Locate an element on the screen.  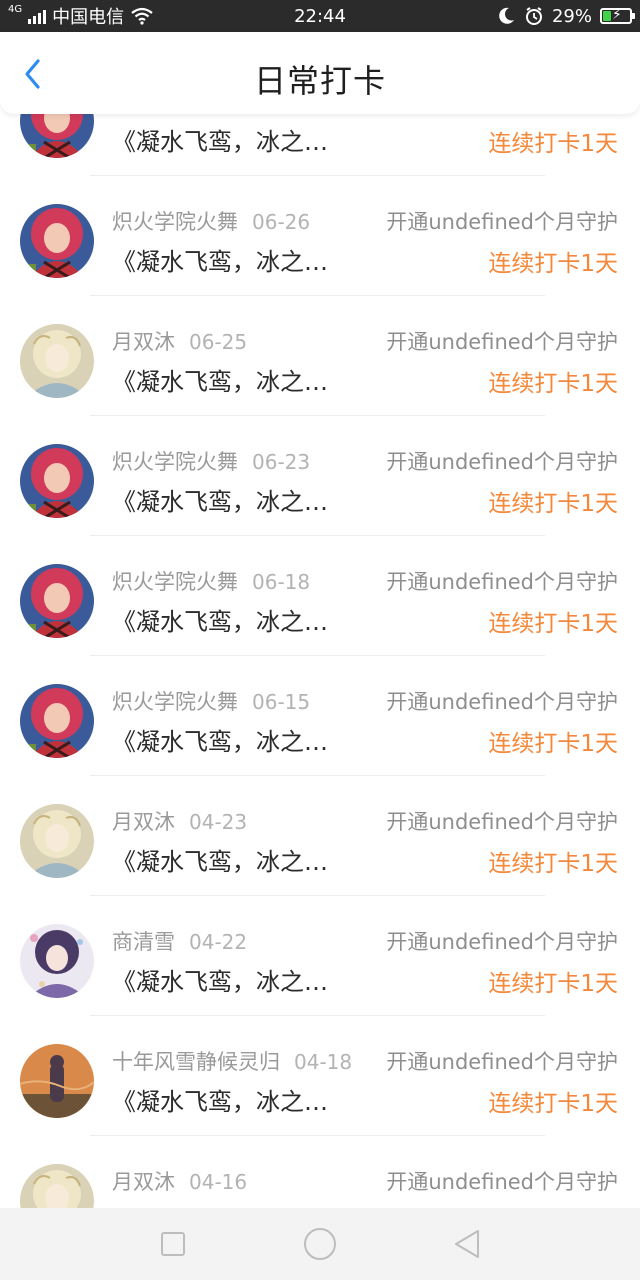
status-bar: 4G 中国电信 22:44 29% ⚡ is located at coordinates (320, 16).